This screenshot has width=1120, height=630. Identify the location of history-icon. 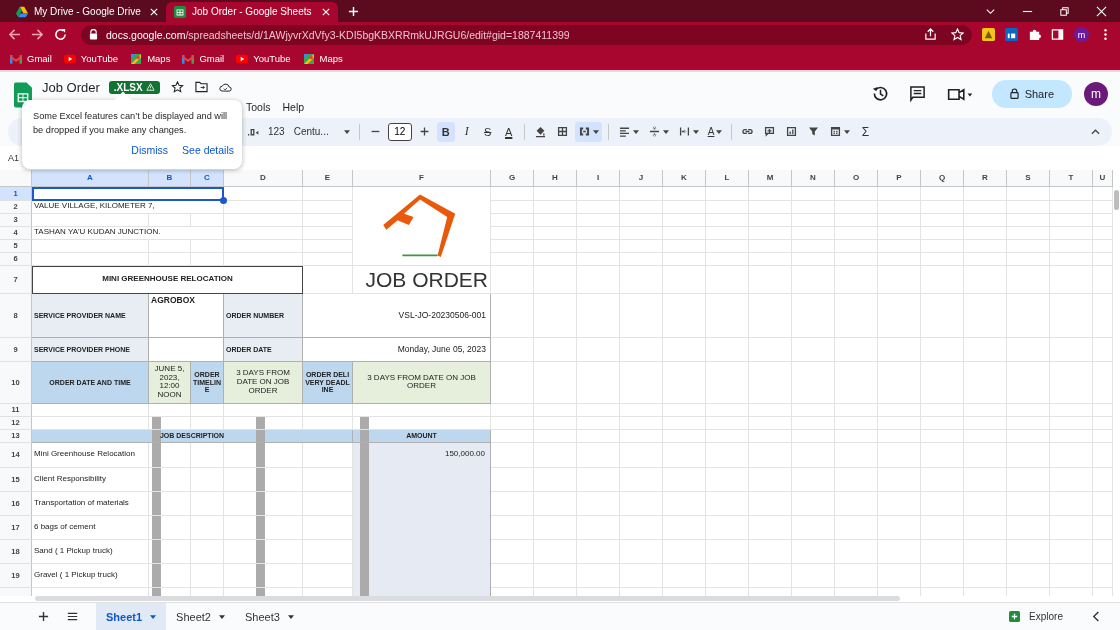
(880, 93).